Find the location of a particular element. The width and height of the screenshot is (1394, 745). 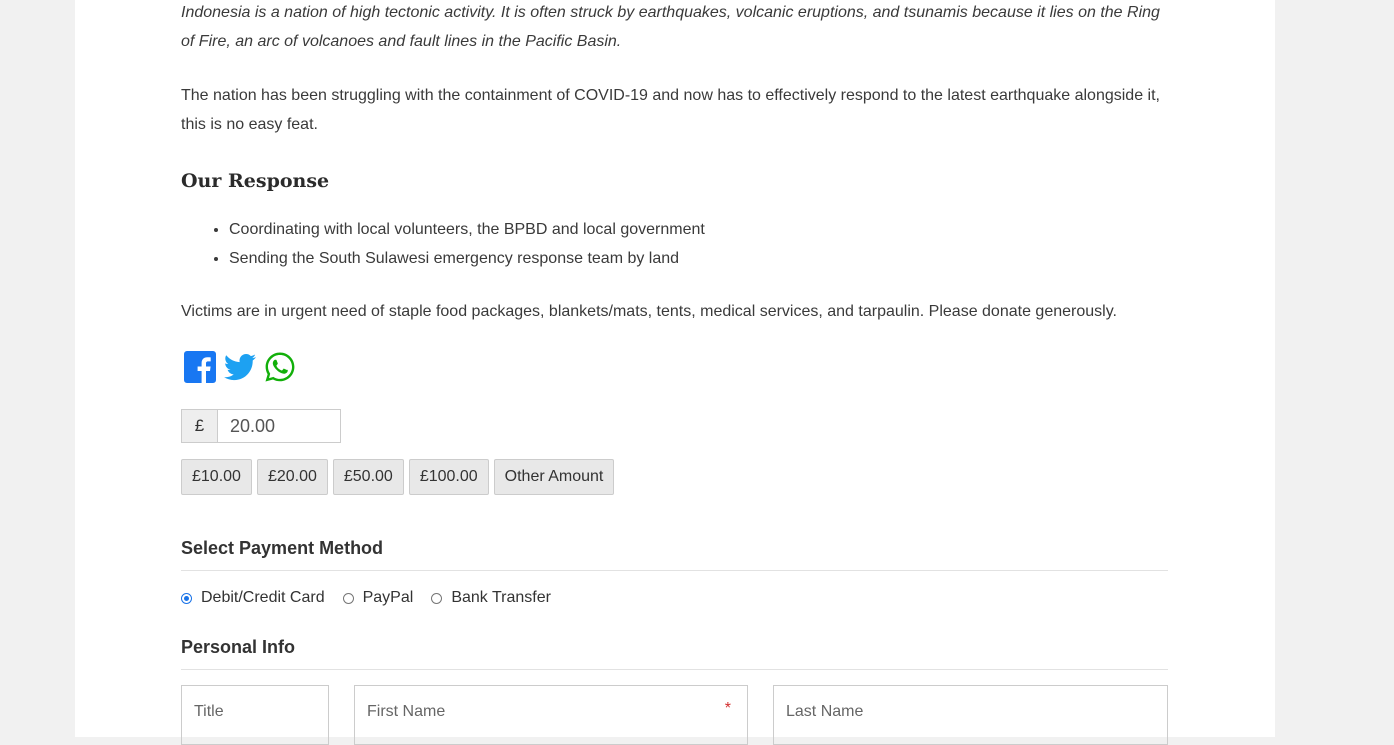

payment-method-title: Select Payment Method is located at coordinates (674, 553).